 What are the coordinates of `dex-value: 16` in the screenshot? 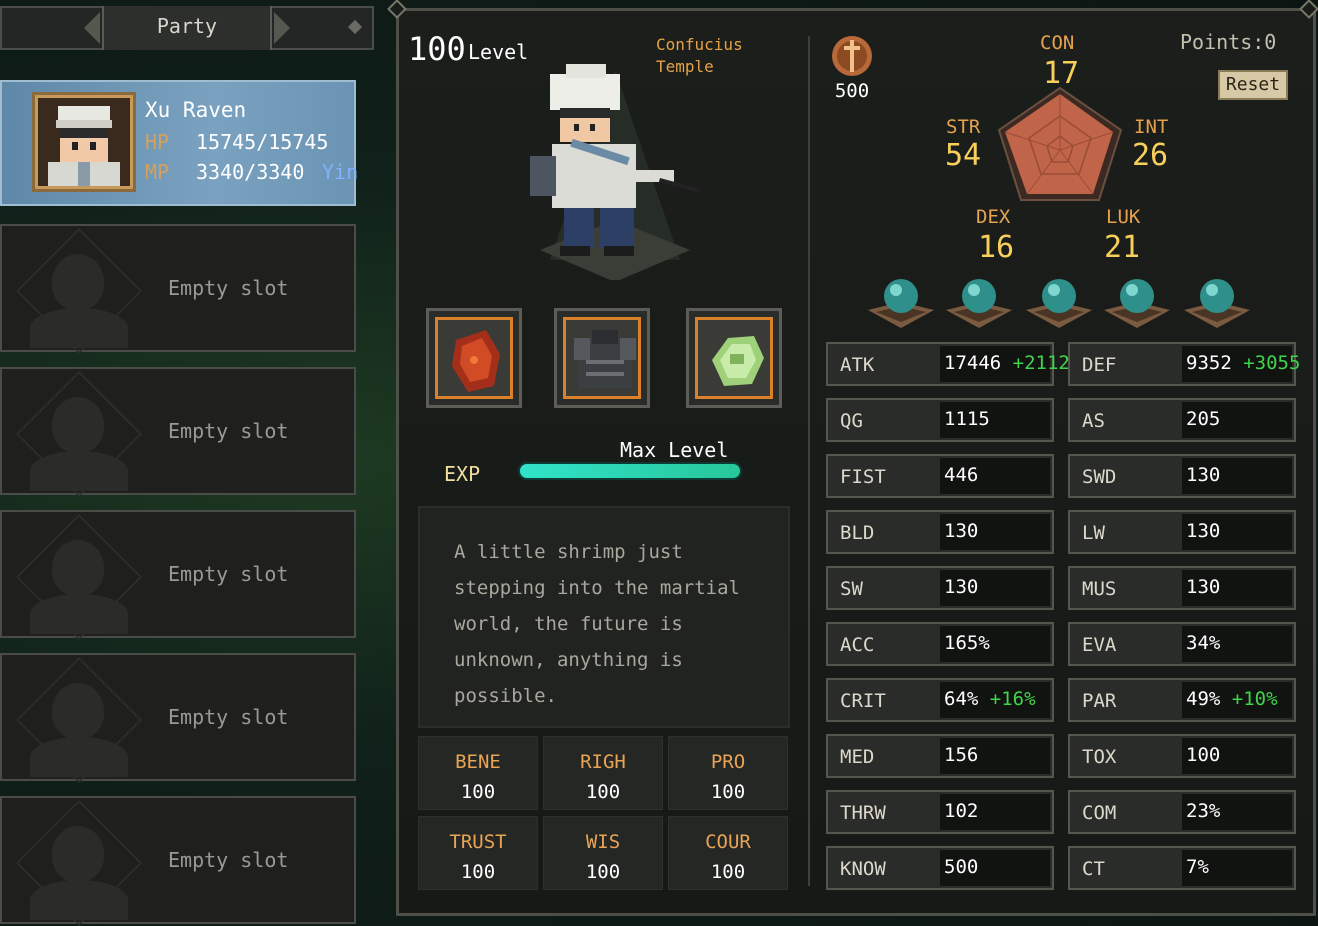 It's located at (996, 247).